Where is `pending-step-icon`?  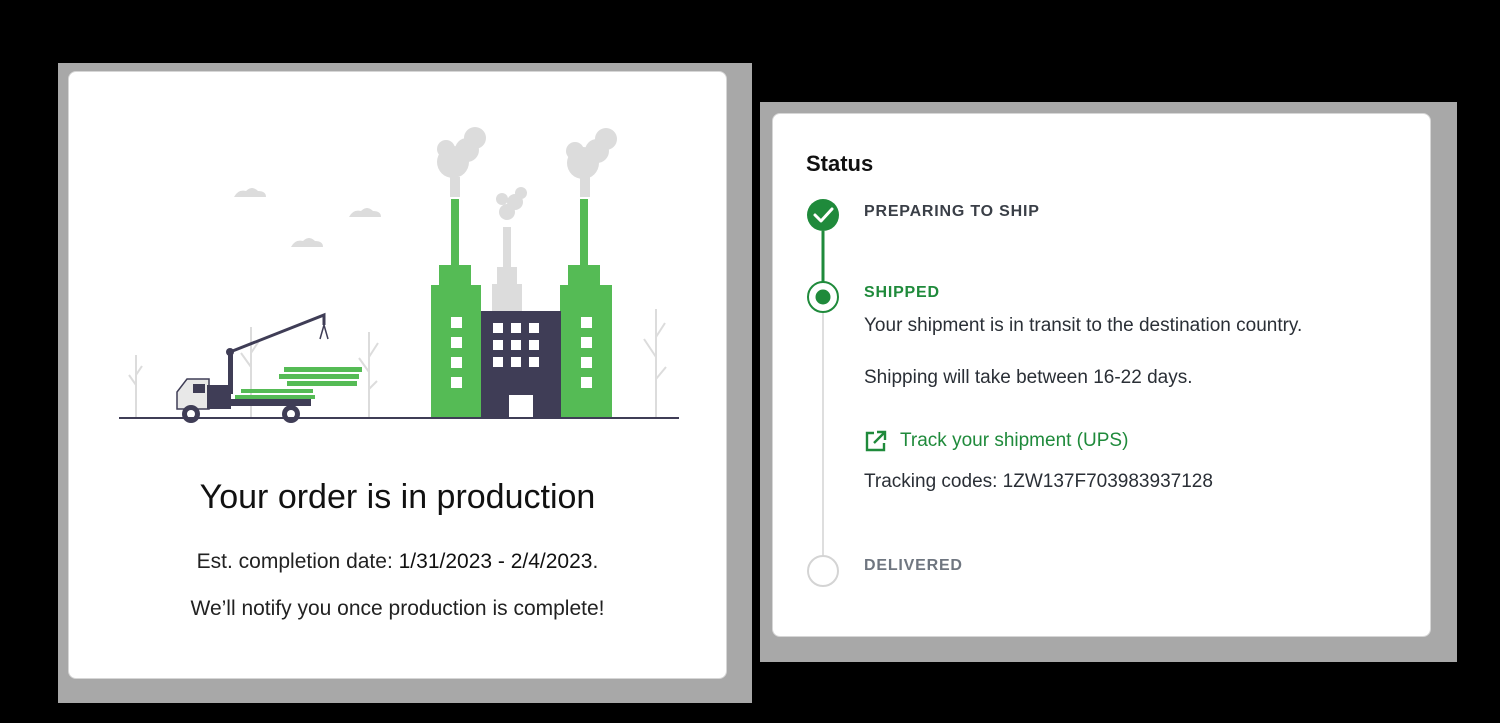
pending-step-icon is located at coordinates (823, 571).